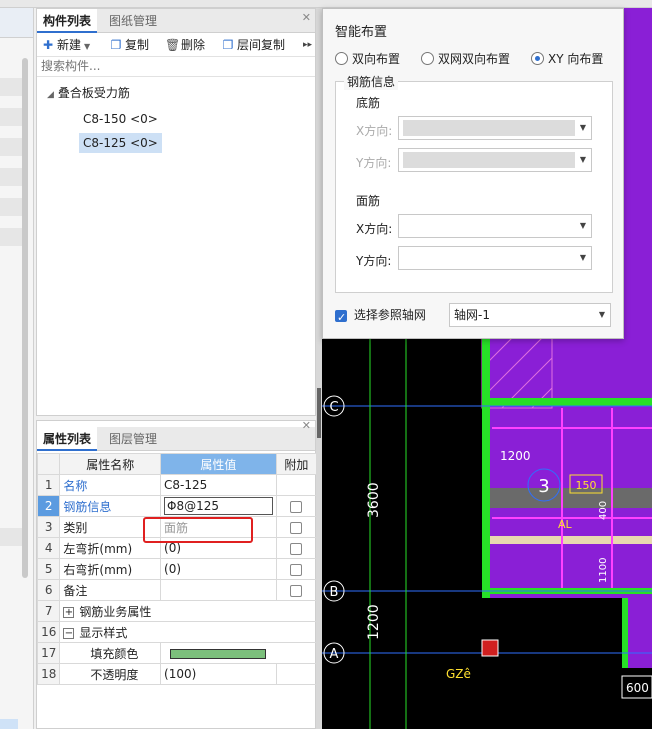 The height and width of the screenshot is (729, 652). I want to click on property-name: 不透明度, so click(110, 674).